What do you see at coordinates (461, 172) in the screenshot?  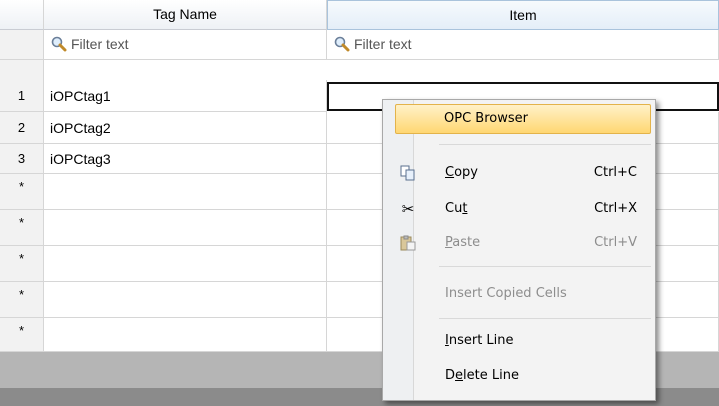 I see `menu-item-label: Copy` at bounding box center [461, 172].